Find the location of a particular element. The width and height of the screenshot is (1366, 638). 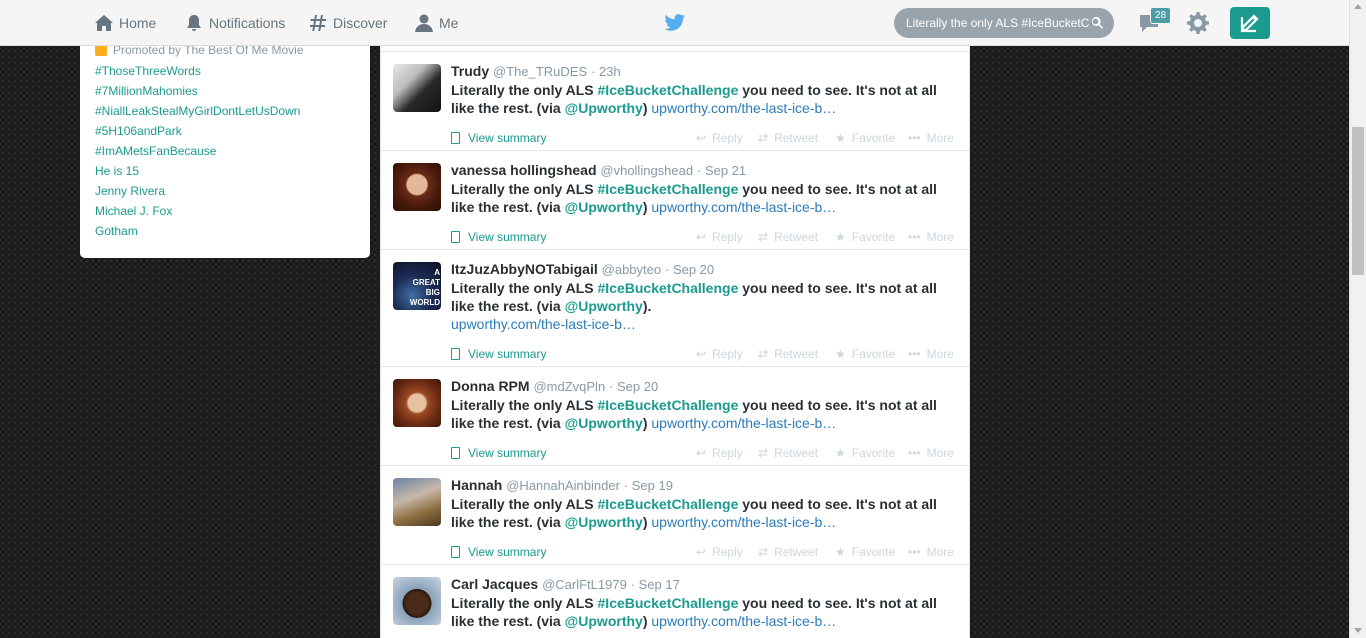

more-label: More is located at coordinates (940, 138).